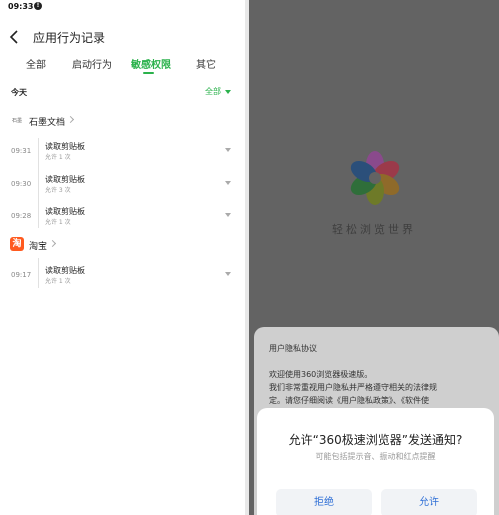  Describe the element at coordinates (36, 63) in the screenshot. I see `tab-all: 全部` at that location.